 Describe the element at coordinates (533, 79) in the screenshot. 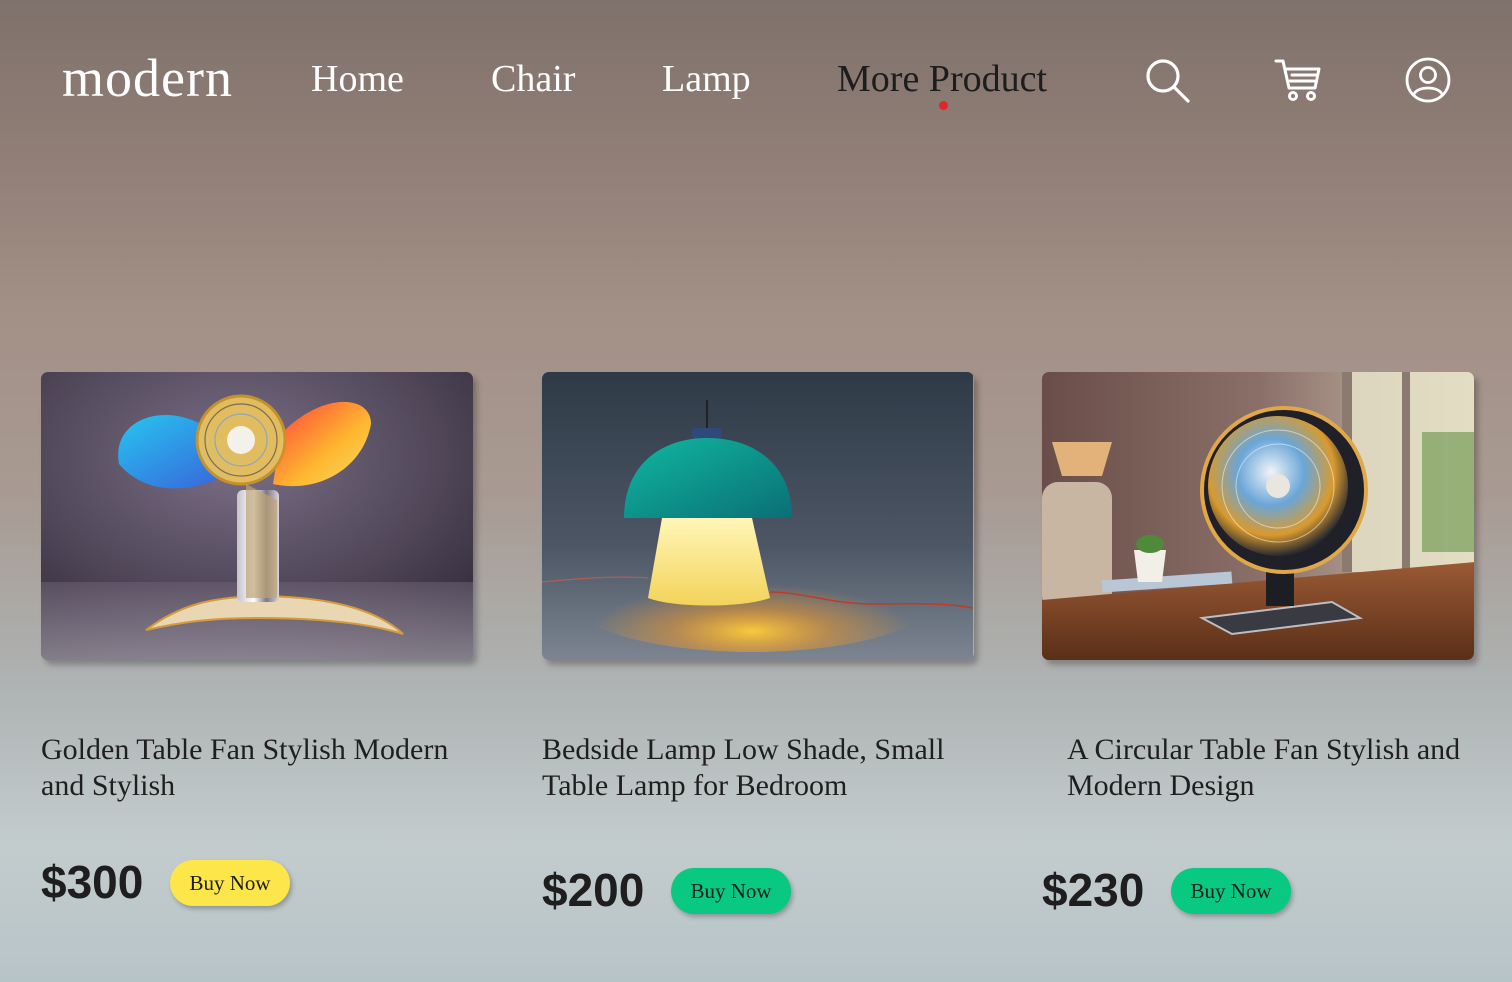

I see `nav-chair: Chair` at that location.